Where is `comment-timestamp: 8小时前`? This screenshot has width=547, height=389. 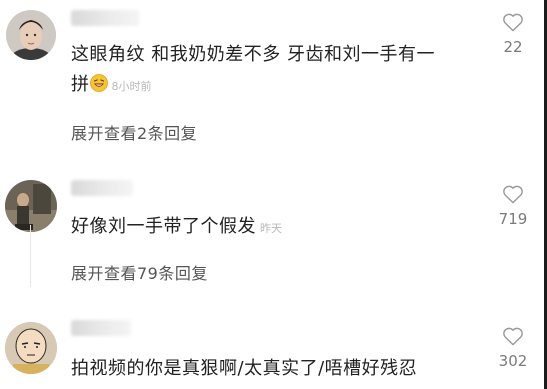
comment-timestamp: 8小时前 is located at coordinates (131, 86).